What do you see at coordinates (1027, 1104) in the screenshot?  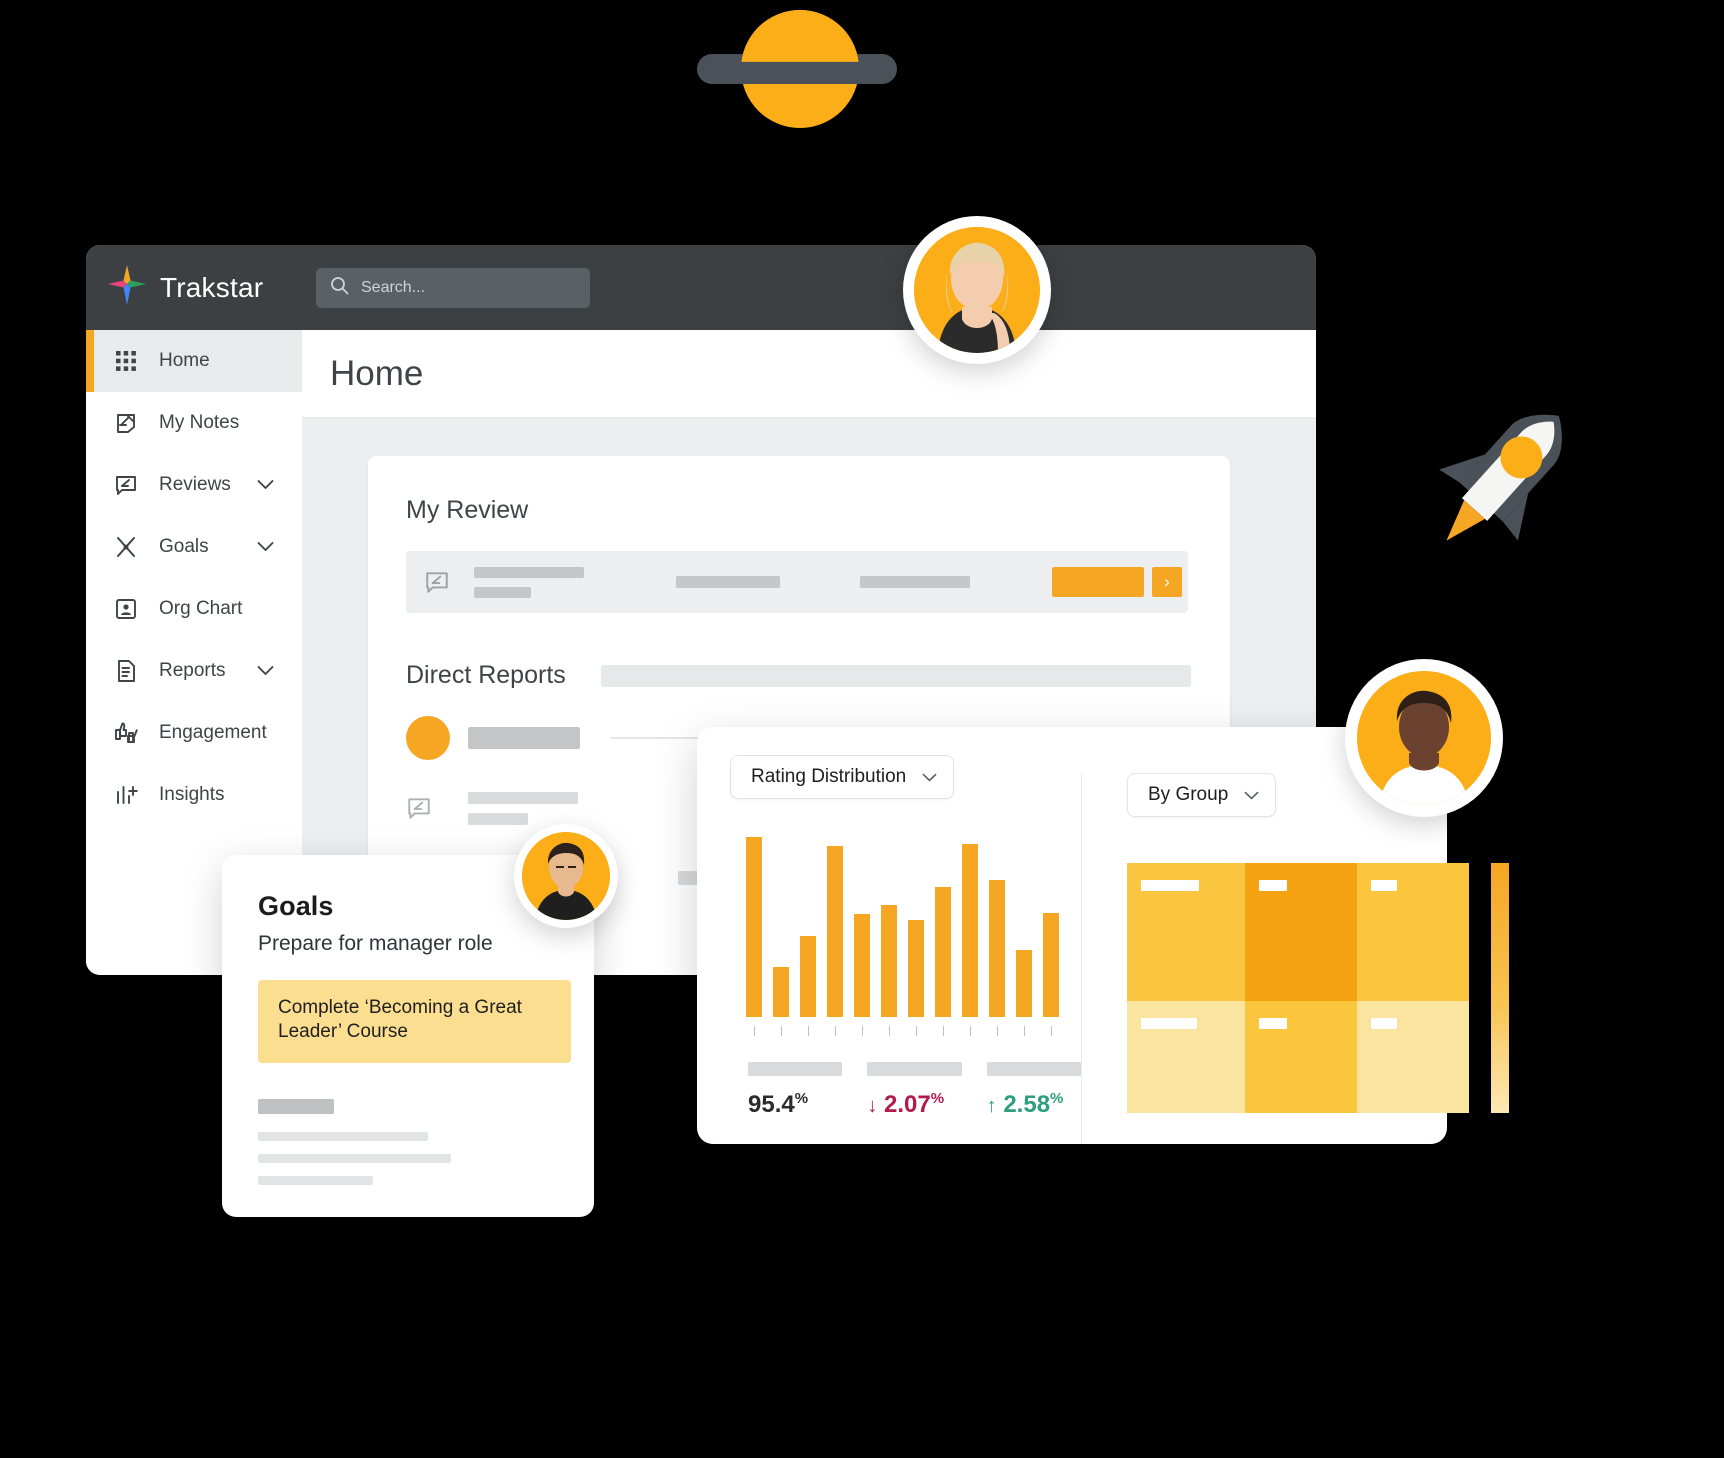 I see `stat-number: 2.58` at bounding box center [1027, 1104].